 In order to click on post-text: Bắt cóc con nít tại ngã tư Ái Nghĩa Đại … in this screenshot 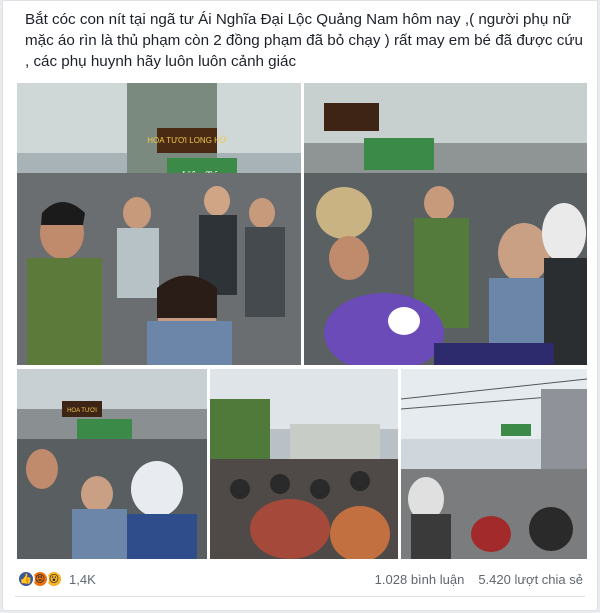, I will do `click(304, 40)`.